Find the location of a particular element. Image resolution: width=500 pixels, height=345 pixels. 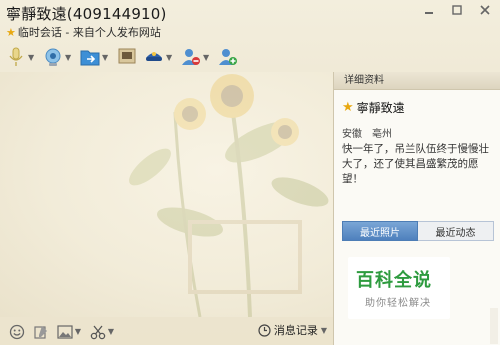

tab-recent-activity: 最近动态 is located at coordinates (456, 231).